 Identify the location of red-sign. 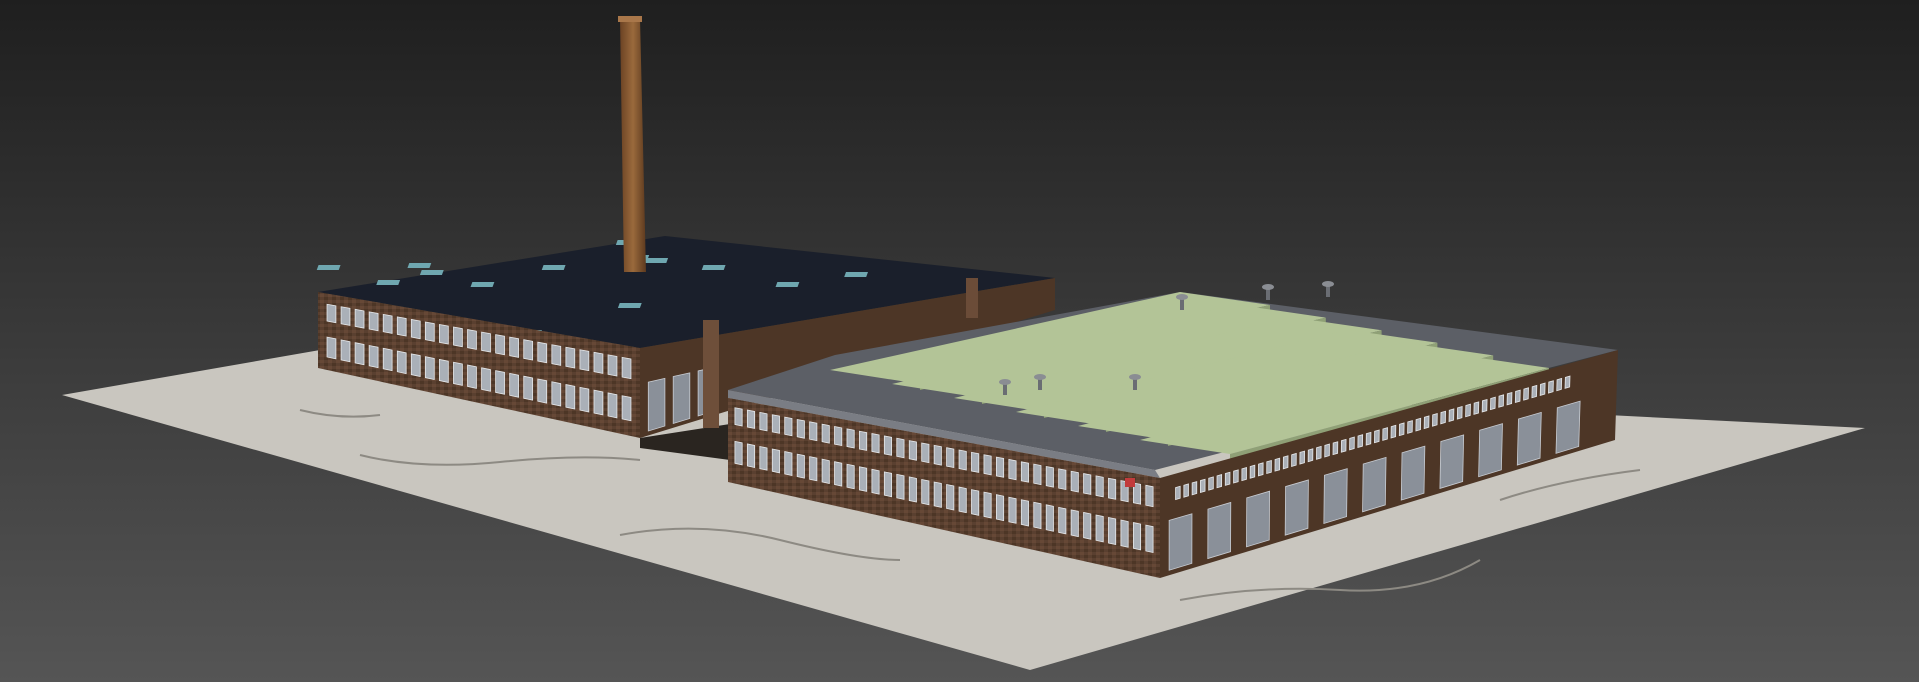
(1130, 482).